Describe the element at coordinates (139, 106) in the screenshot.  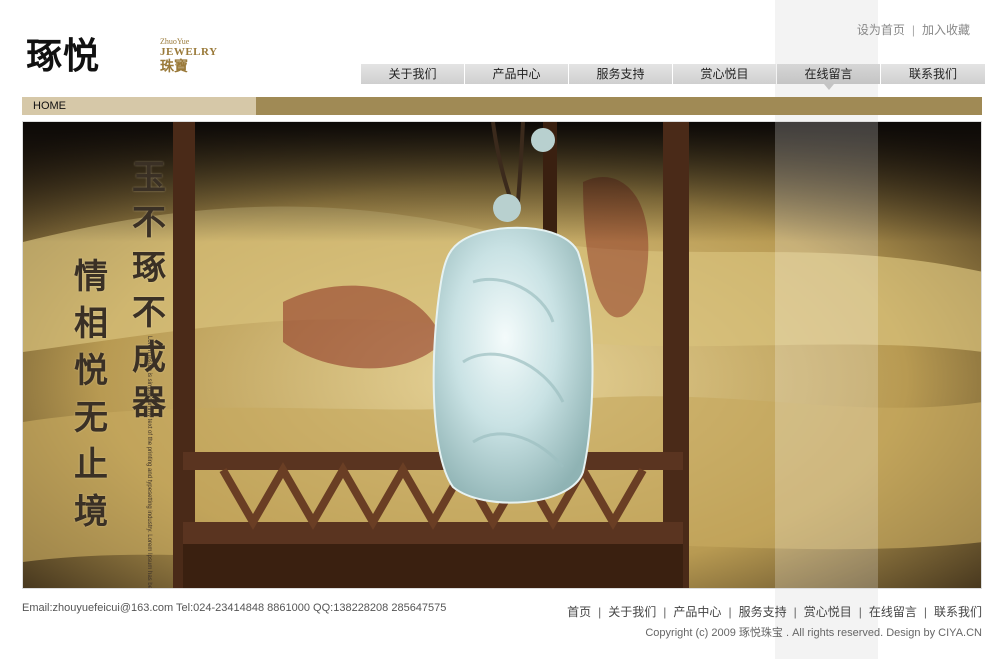
I see `breadcrumb-home: HOME` at that location.